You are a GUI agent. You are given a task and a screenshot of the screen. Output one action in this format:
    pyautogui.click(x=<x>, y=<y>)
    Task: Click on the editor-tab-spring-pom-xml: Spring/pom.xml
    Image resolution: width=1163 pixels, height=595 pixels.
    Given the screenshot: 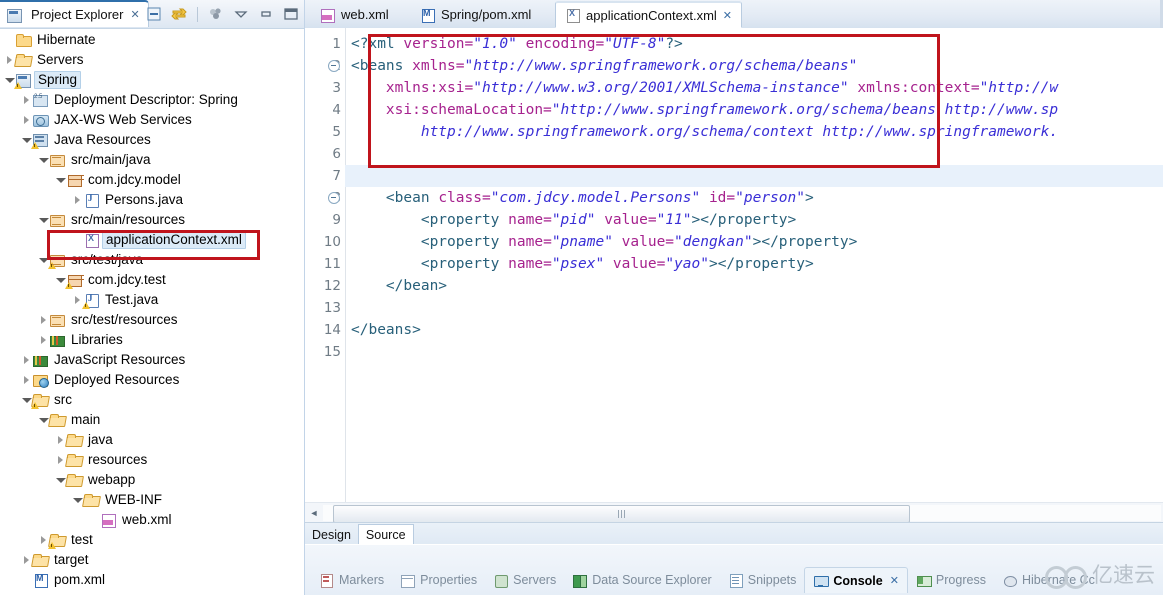 What is the action you would take?
    pyautogui.click(x=475, y=14)
    